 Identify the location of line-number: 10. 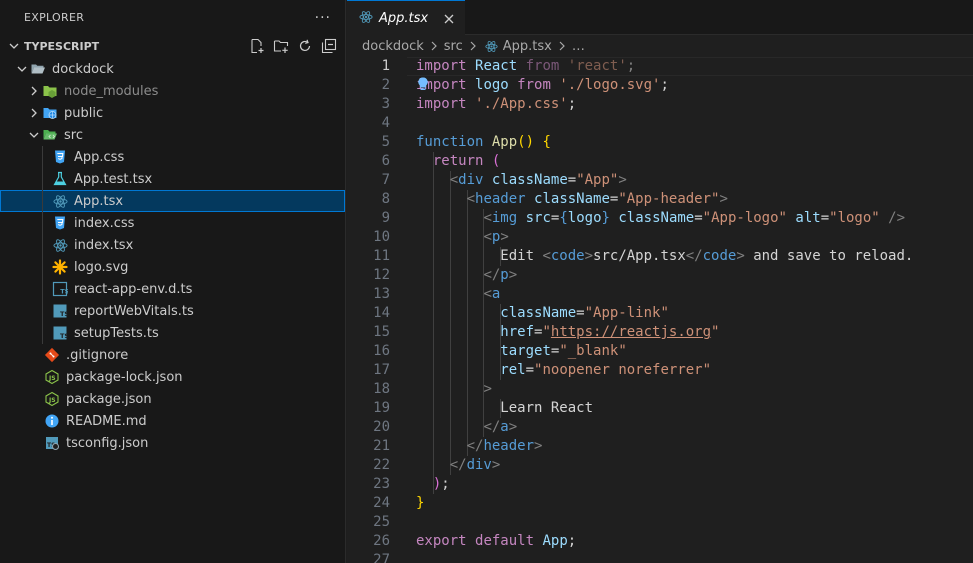
(381, 237).